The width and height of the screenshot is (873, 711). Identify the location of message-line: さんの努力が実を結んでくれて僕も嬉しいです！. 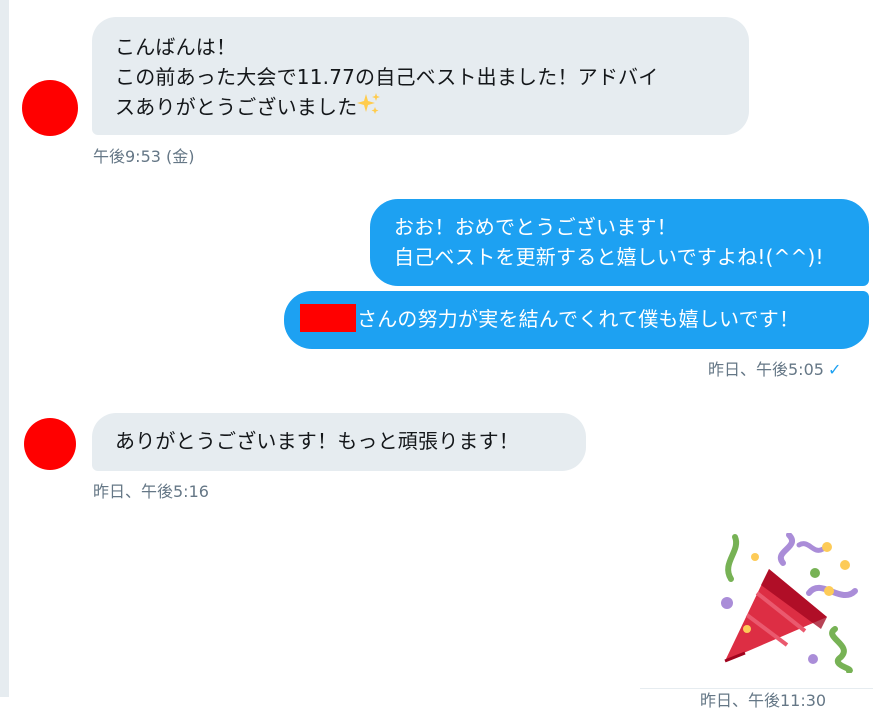
(584, 319).